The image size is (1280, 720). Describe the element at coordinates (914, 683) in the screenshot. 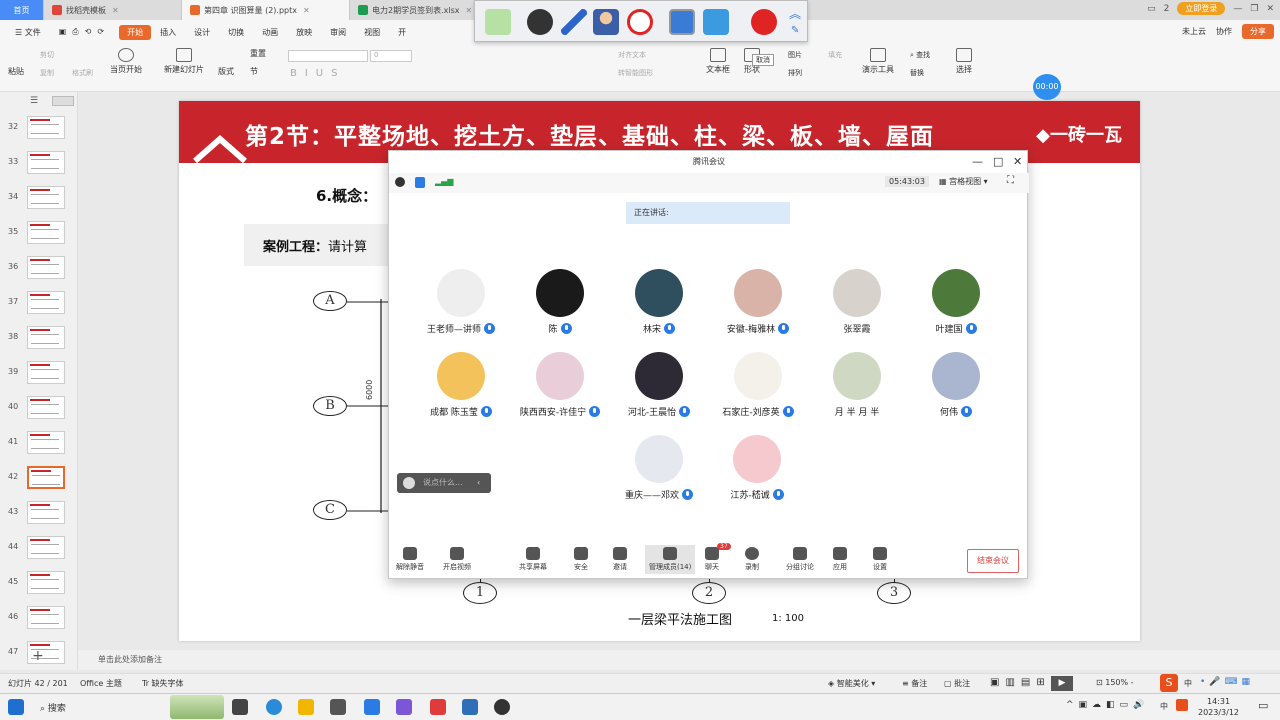

I see `notes-toggle: ≡ 备注` at that location.